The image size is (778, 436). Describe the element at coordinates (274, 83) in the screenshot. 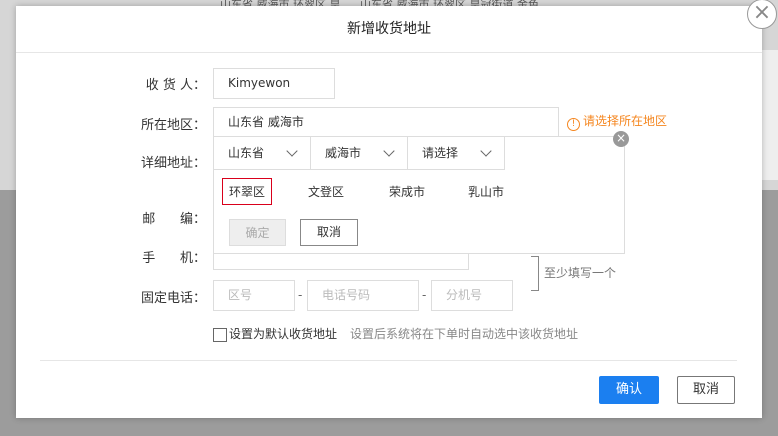

I see `receiver-input: Kimyewon` at that location.